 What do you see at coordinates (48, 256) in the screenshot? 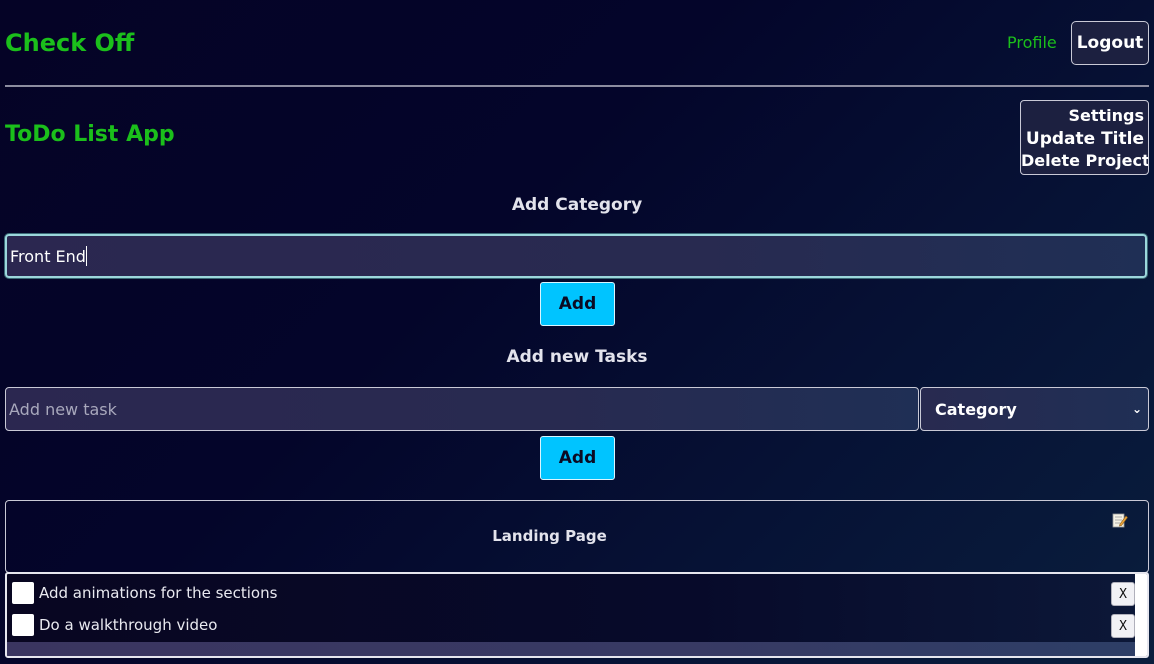
I see `category-input-value: Front End` at bounding box center [48, 256].